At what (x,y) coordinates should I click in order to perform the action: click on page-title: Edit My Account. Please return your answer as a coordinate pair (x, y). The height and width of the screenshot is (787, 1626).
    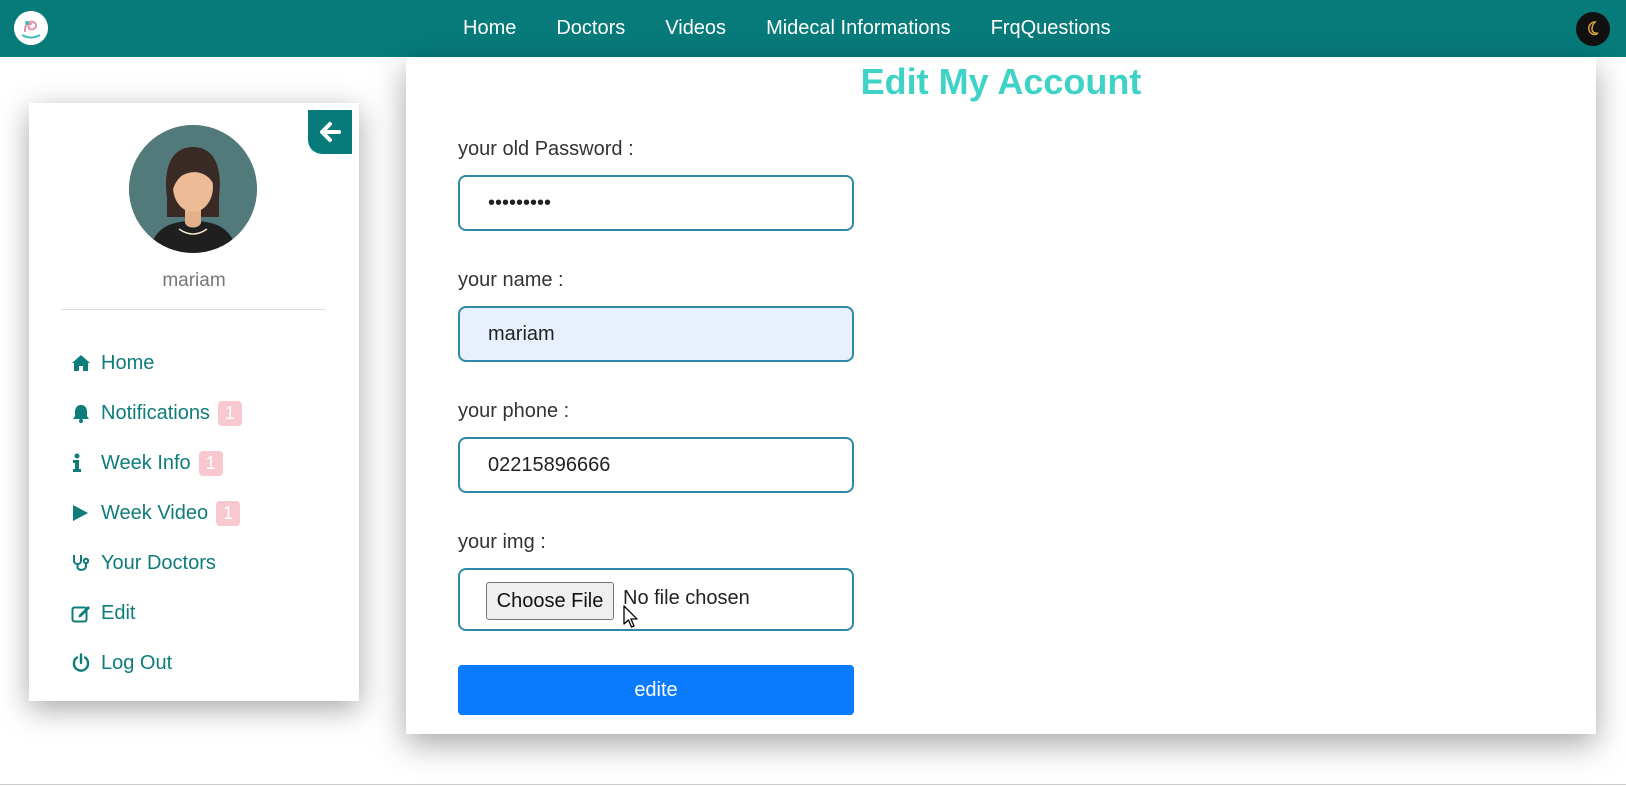
    Looking at the image, I should click on (1001, 81).